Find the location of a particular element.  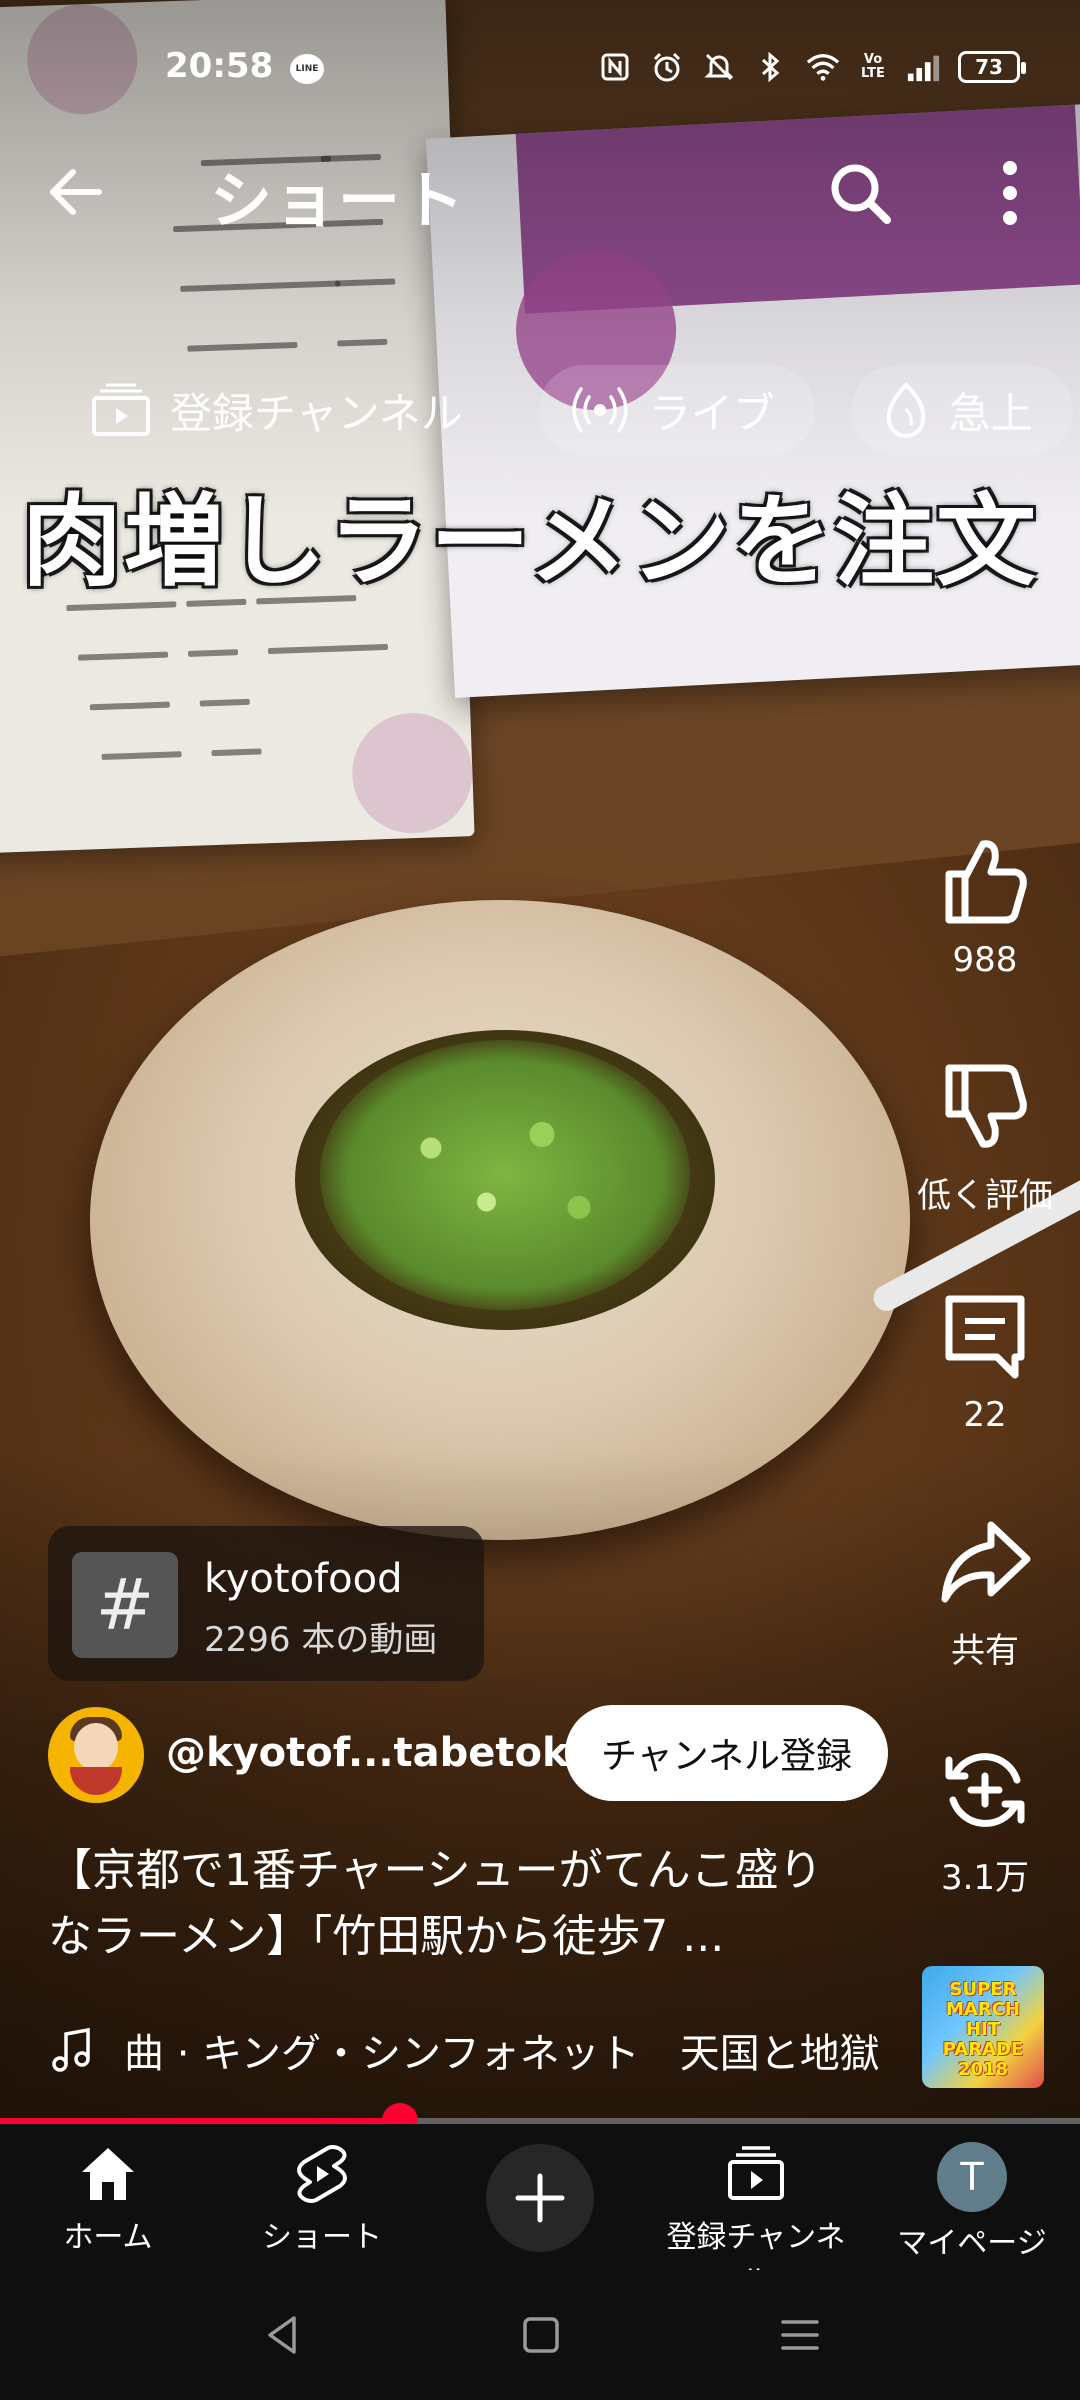

nav-home: ホーム is located at coordinates (108, 2199).